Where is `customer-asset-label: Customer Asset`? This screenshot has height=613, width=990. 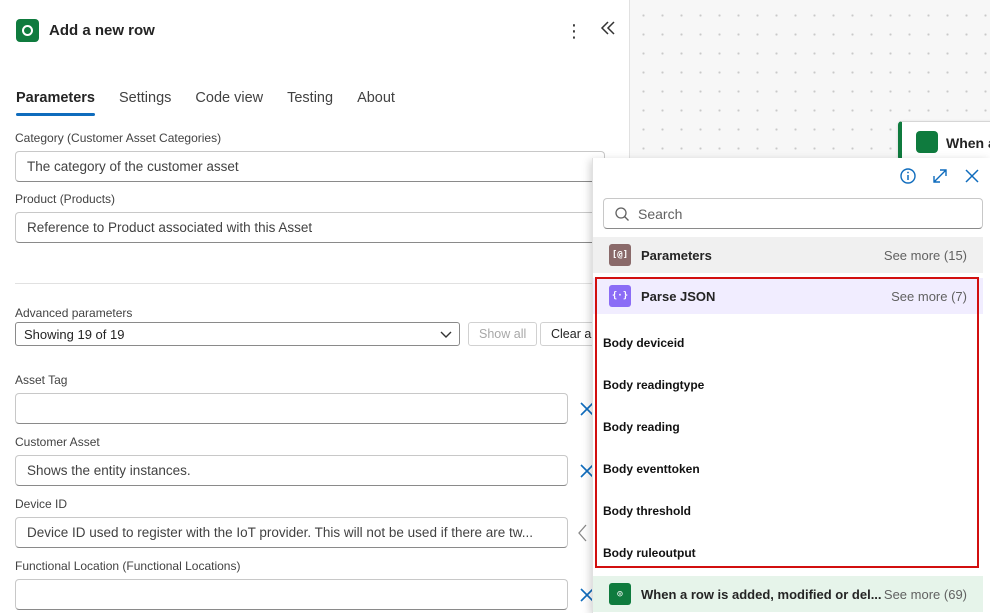 customer-asset-label: Customer Asset is located at coordinates (57, 442).